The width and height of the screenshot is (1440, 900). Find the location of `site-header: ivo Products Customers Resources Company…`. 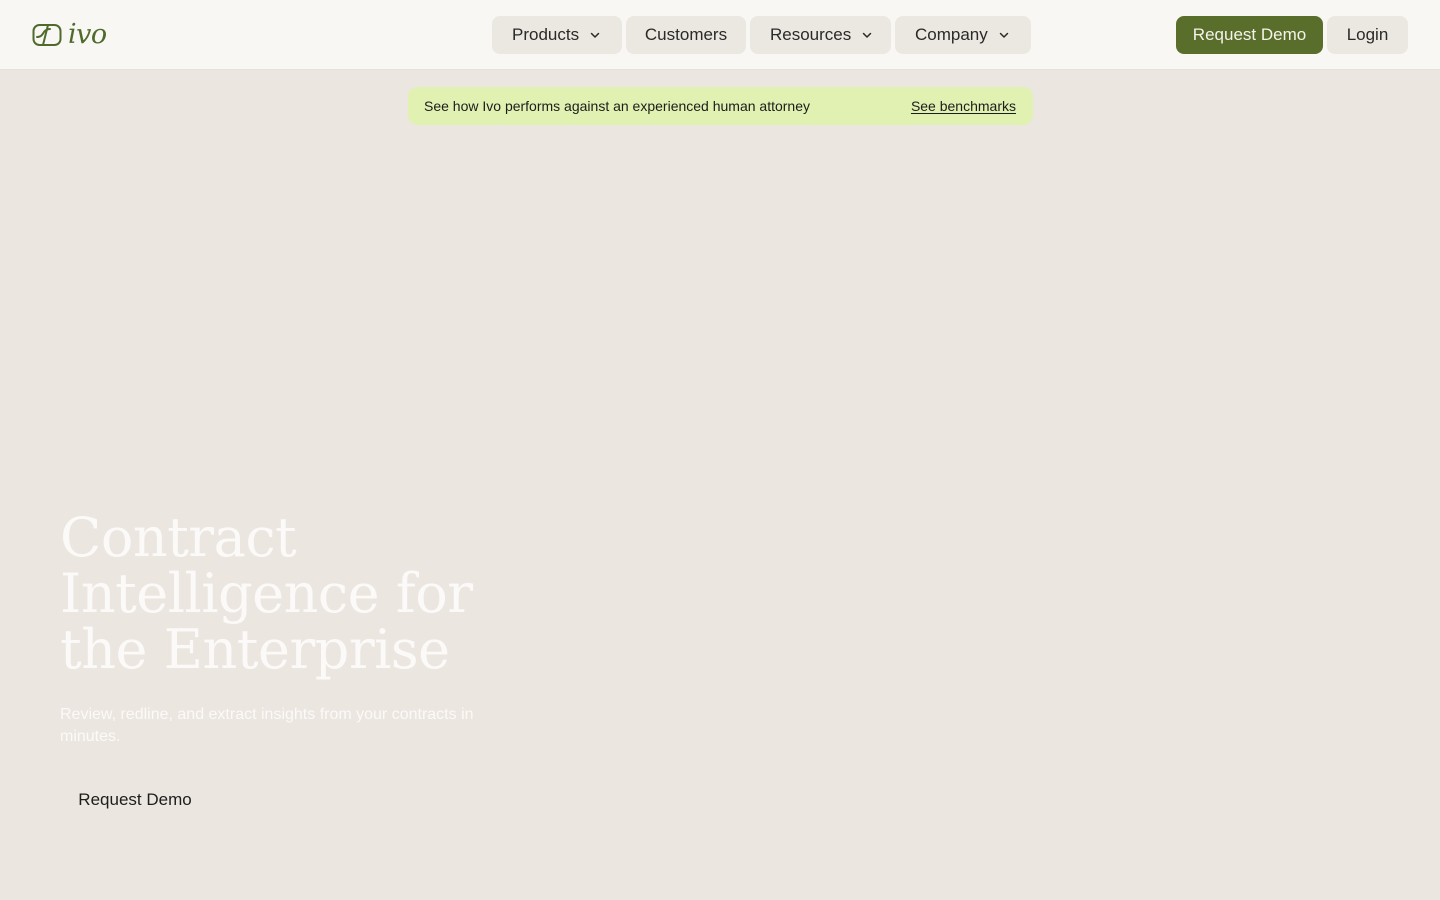

site-header: ivo Products Customers Resources Company… is located at coordinates (720, 35).